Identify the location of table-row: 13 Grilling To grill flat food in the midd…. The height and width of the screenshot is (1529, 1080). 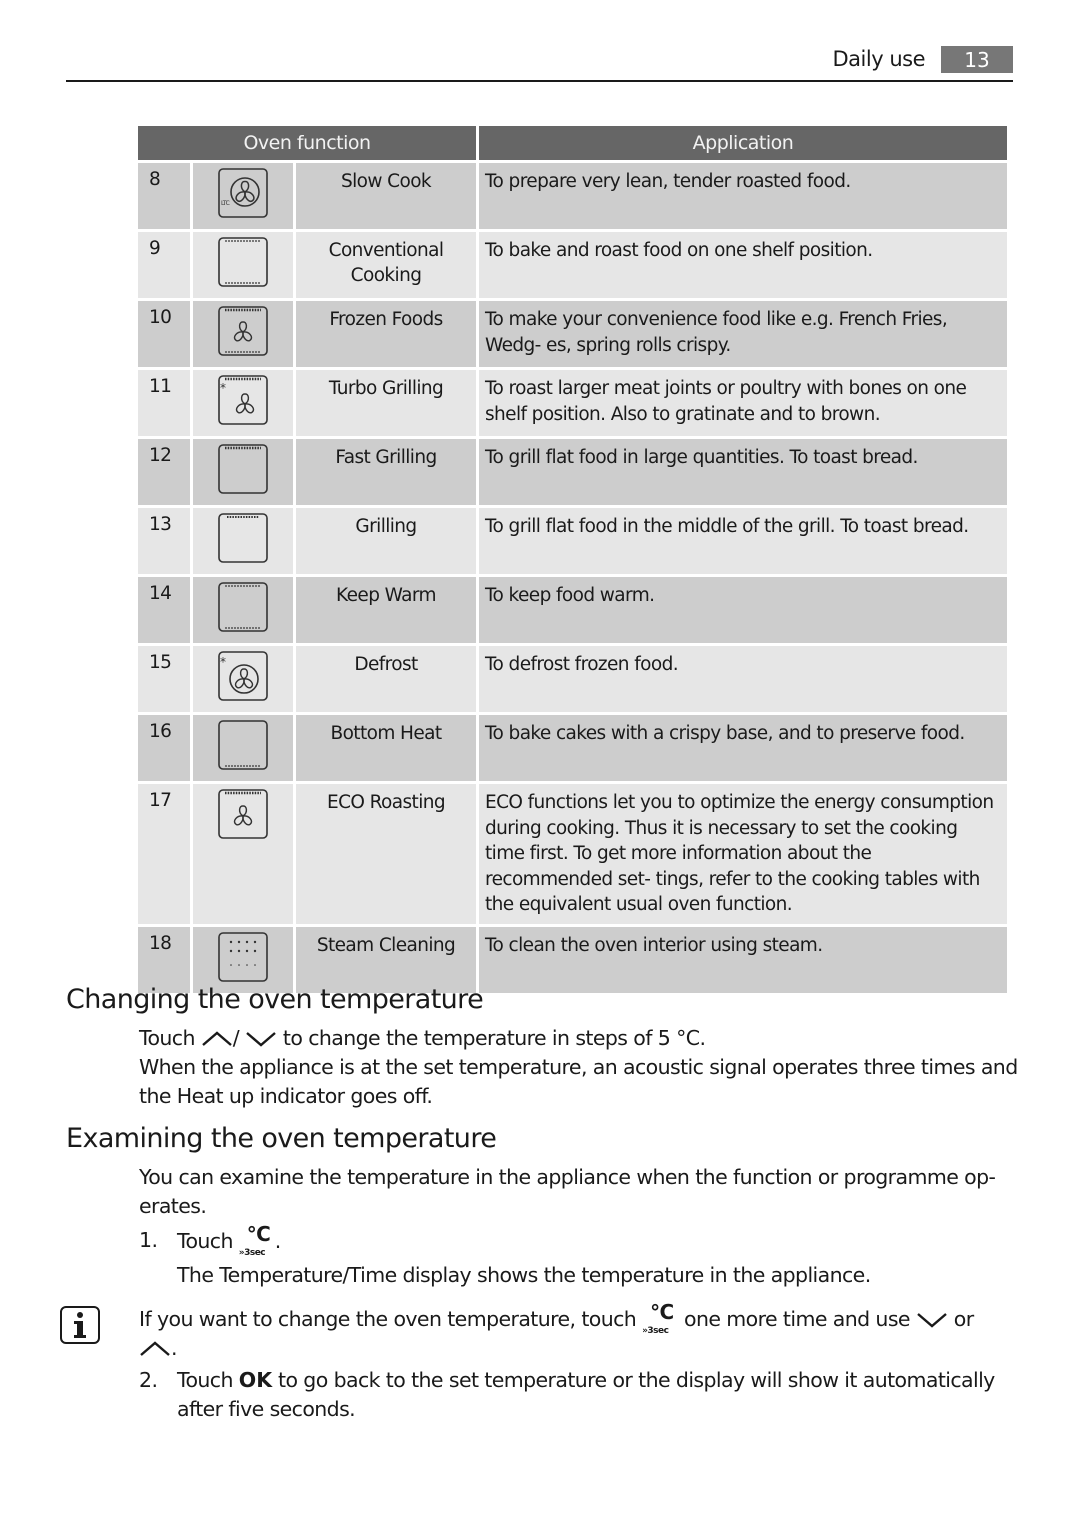
(572, 541).